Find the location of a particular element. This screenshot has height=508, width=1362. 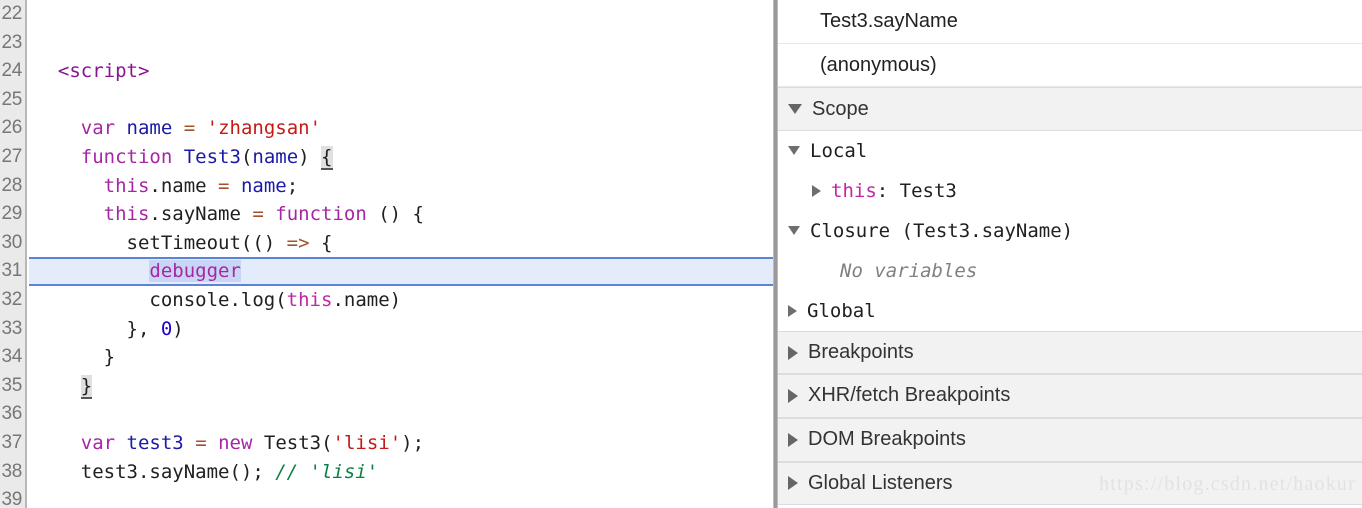

section-title: XHR/fetch Breakpoints is located at coordinates (909, 395).